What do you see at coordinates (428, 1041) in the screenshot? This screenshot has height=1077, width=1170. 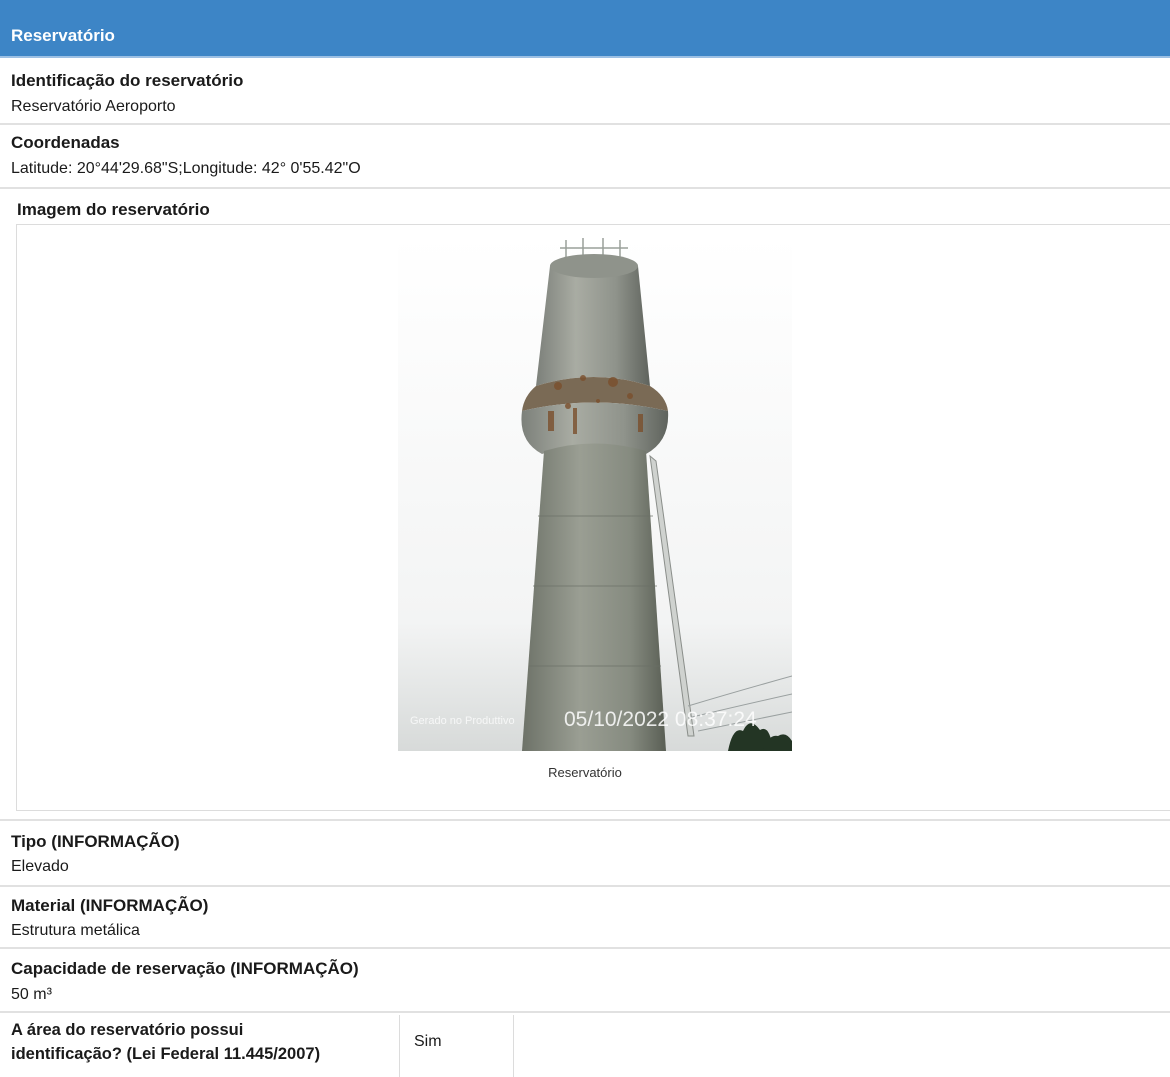 I see `answer-text: Sim` at bounding box center [428, 1041].